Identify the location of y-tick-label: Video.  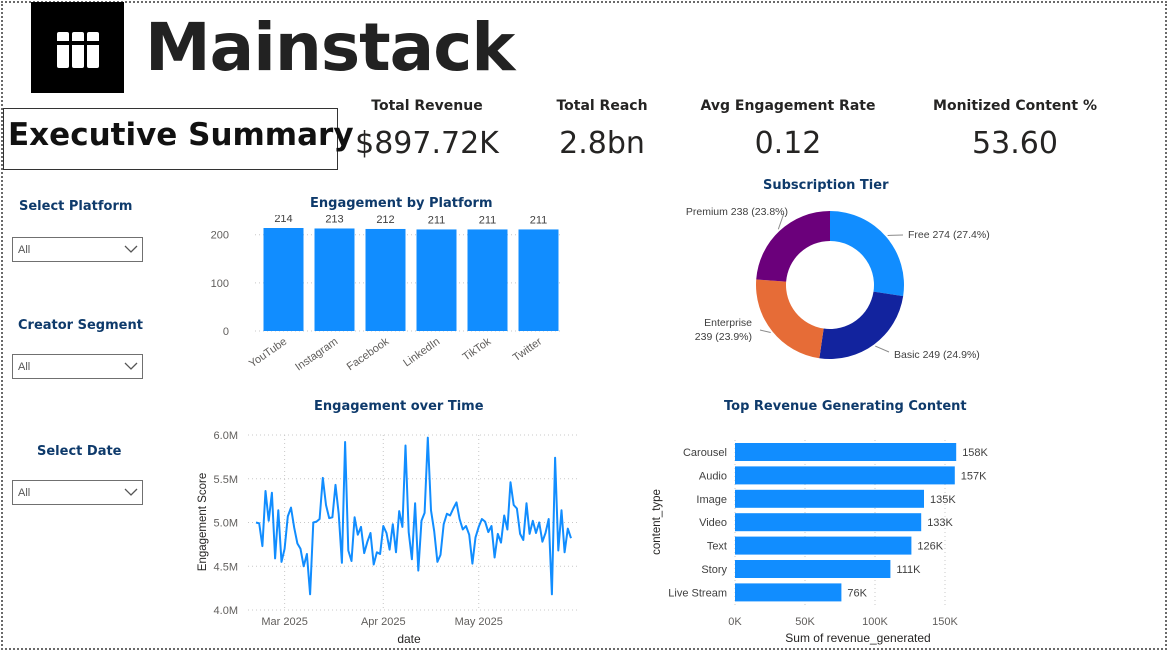
(713, 523).